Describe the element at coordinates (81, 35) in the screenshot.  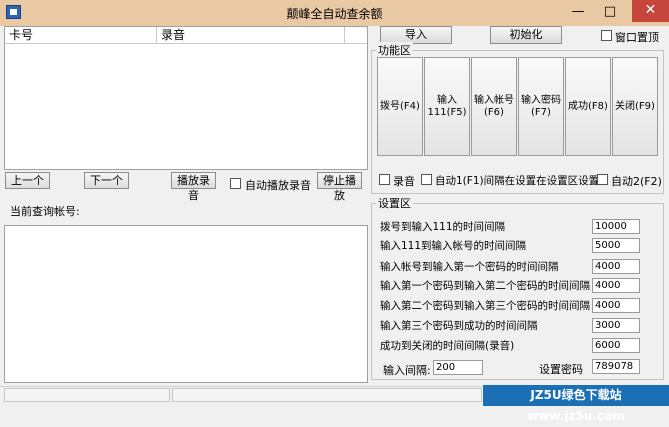
I see `column-card-number: 卡号` at that location.